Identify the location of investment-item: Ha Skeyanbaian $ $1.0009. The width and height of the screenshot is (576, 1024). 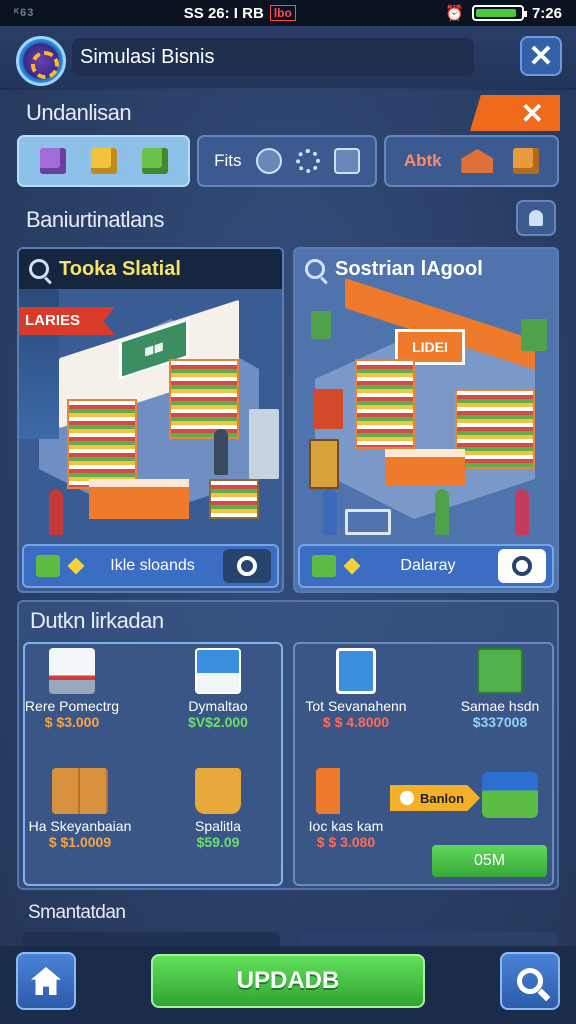
(80, 809).